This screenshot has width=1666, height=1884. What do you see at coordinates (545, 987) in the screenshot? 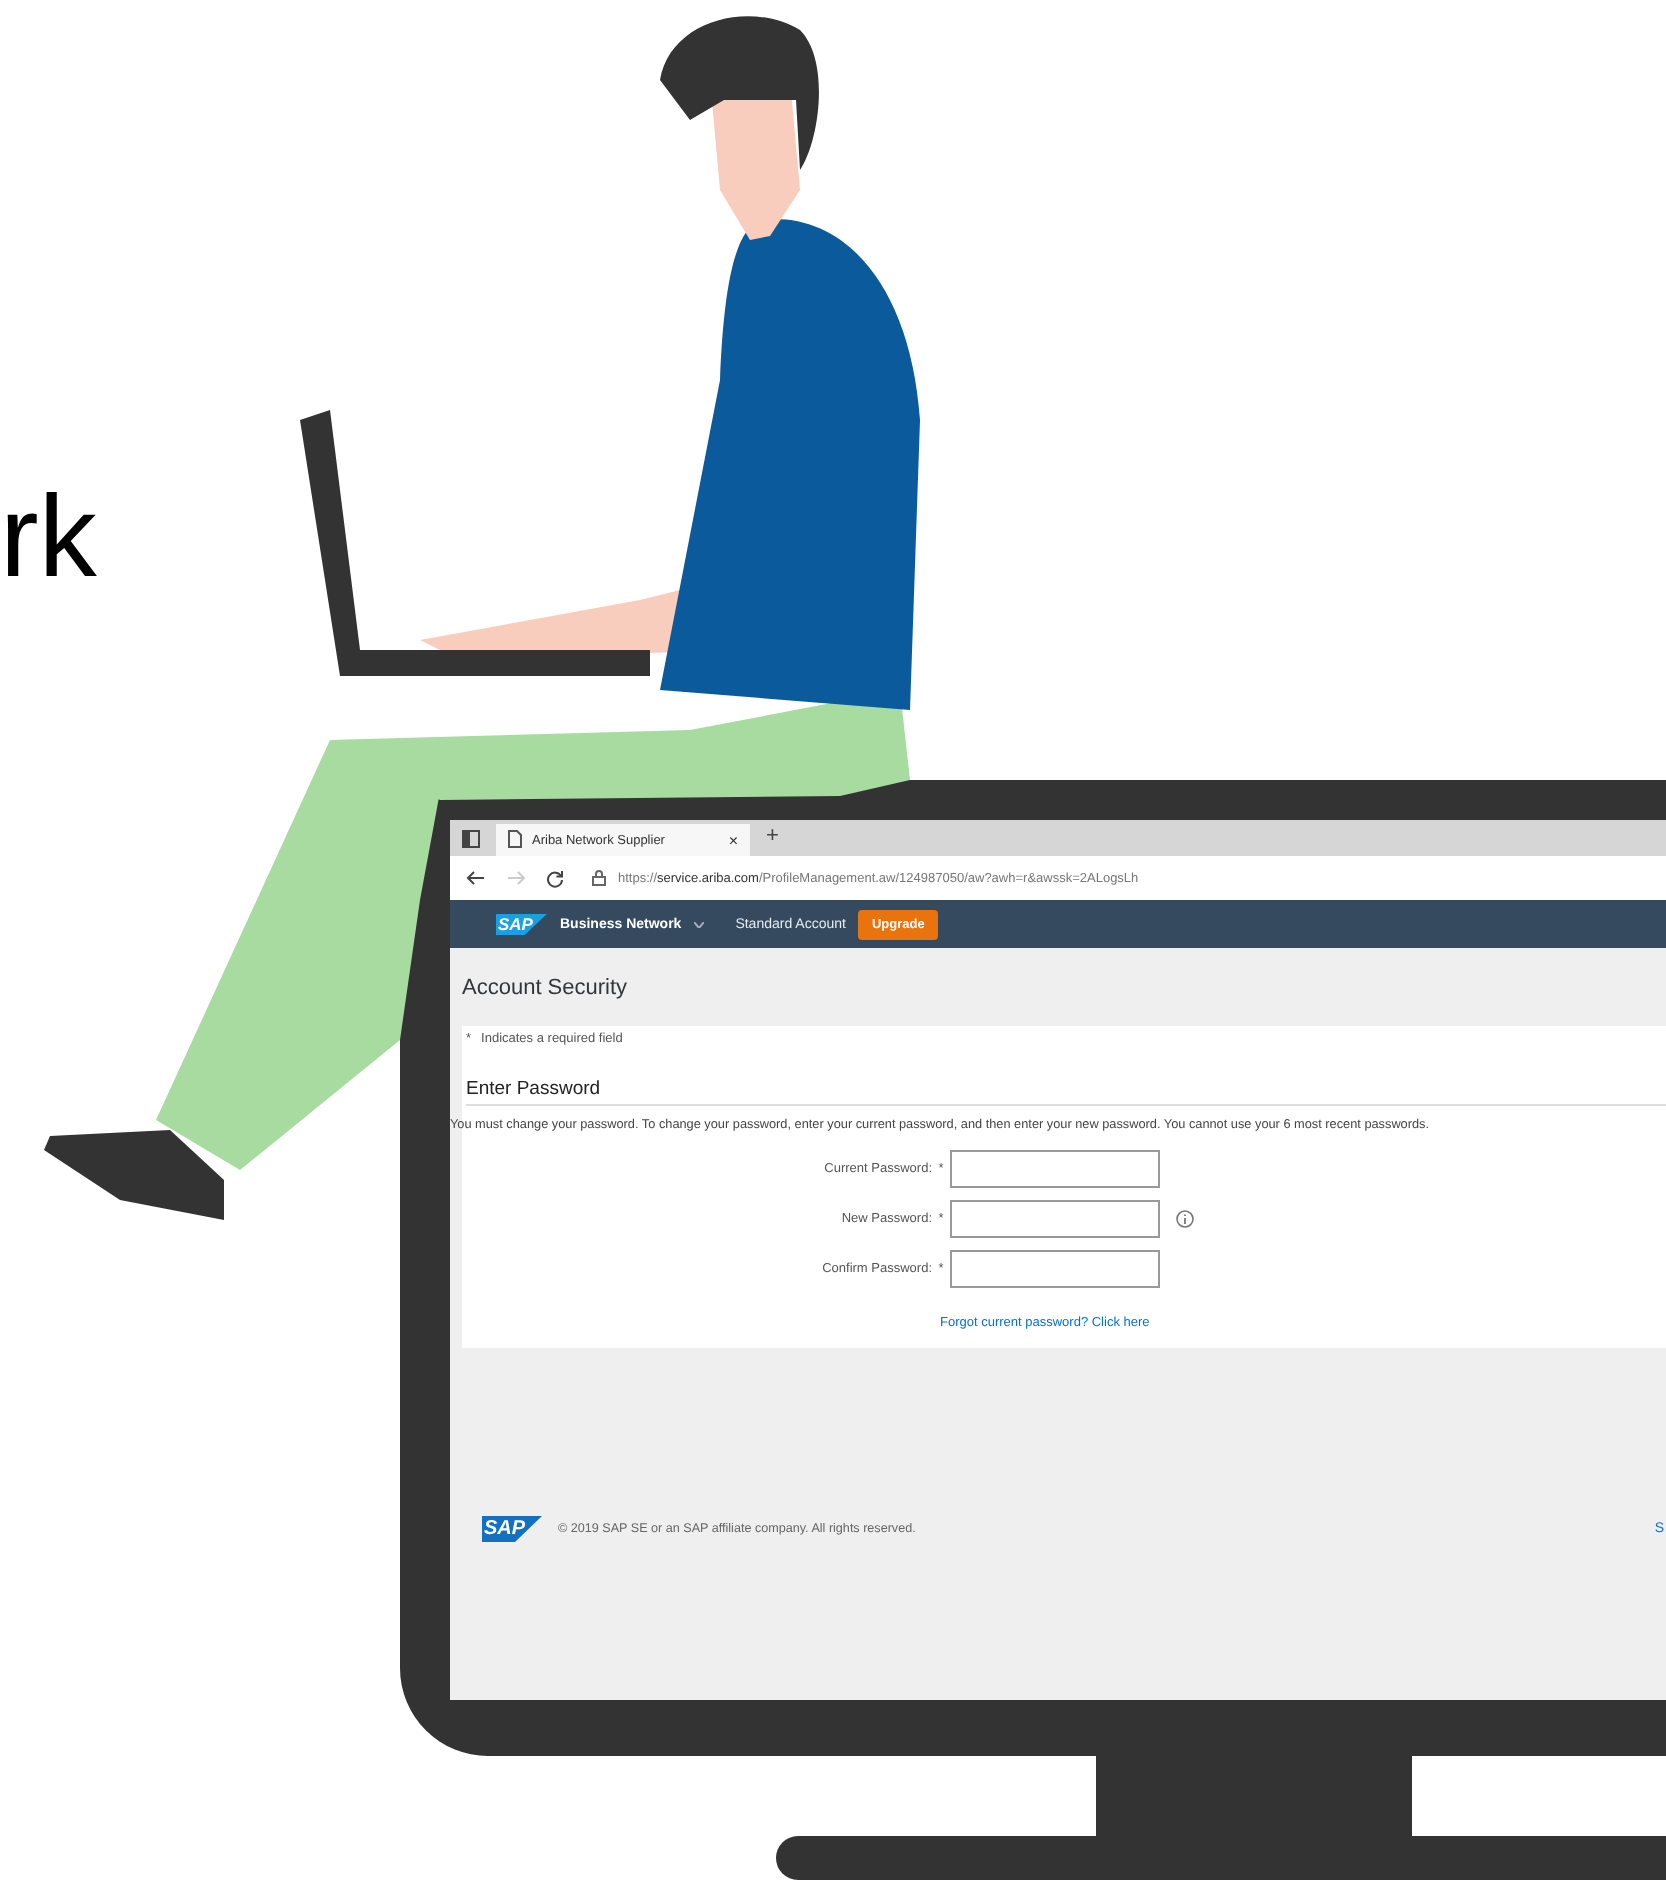
I see `page-title: Account Security` at bounding box center [545, 987].